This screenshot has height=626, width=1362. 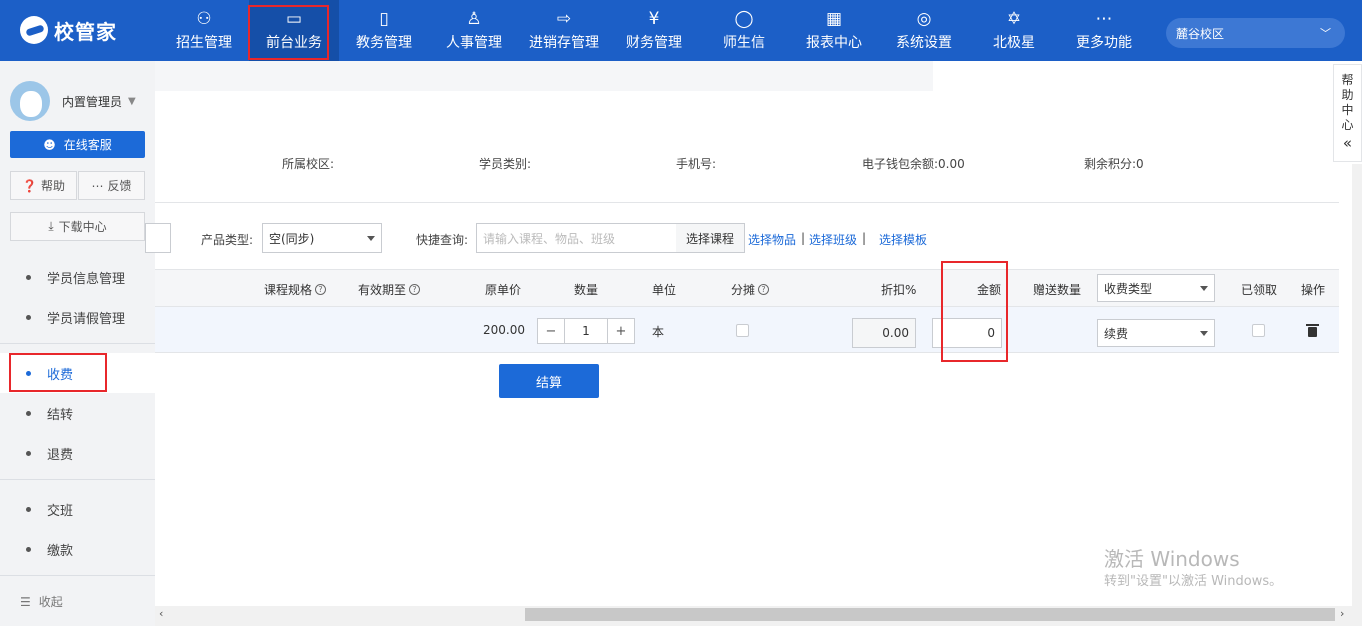 I want to click on discount-input: 0.00, so click(x=884, y=333).